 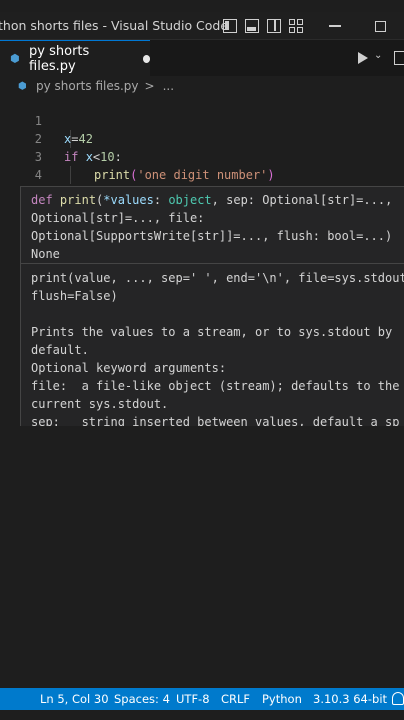 What do you see at coordinates (350, 699) in the screenshot?
I see `status-interpreter: 3.10.3 64-bit` at bounding box center [350, 699].